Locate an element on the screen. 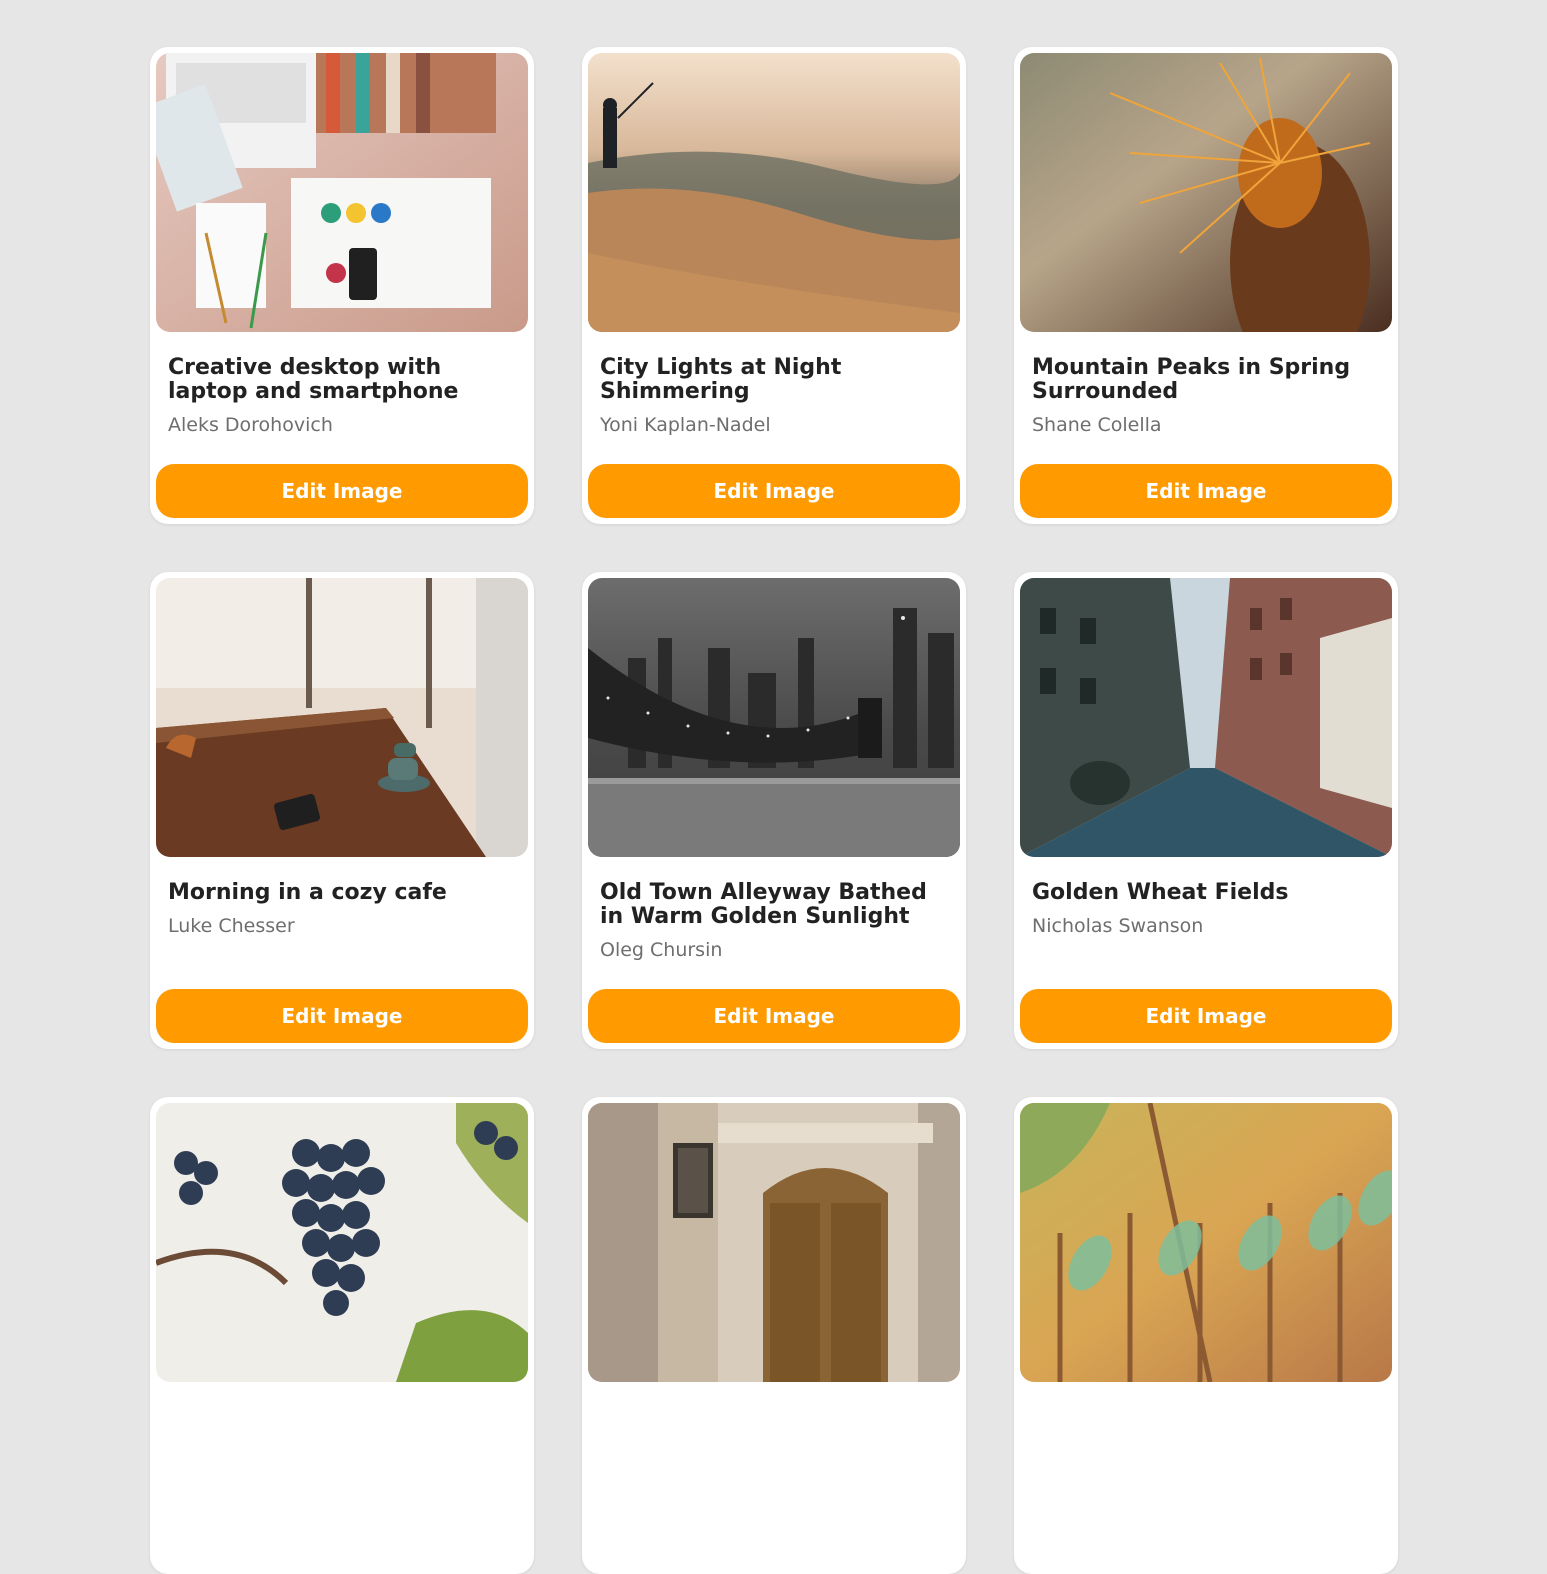  card-author: Yoni Kaplan-Nadel is located at coordinates (685, 425).